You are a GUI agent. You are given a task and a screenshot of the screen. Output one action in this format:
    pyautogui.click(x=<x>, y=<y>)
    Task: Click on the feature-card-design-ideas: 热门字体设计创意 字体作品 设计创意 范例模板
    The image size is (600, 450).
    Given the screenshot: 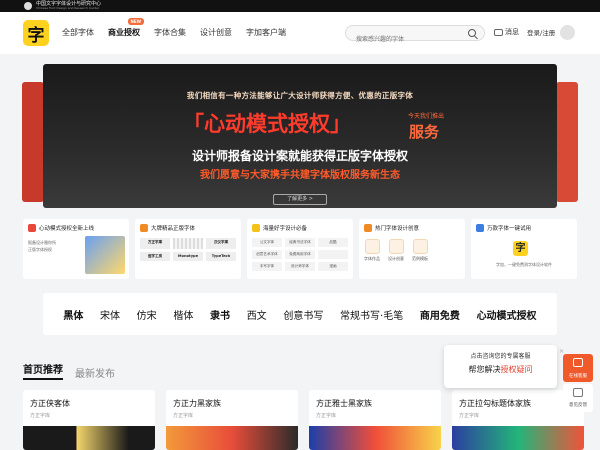 What is the action you would take?
    pyautogui.click(x=412, y=249)
    